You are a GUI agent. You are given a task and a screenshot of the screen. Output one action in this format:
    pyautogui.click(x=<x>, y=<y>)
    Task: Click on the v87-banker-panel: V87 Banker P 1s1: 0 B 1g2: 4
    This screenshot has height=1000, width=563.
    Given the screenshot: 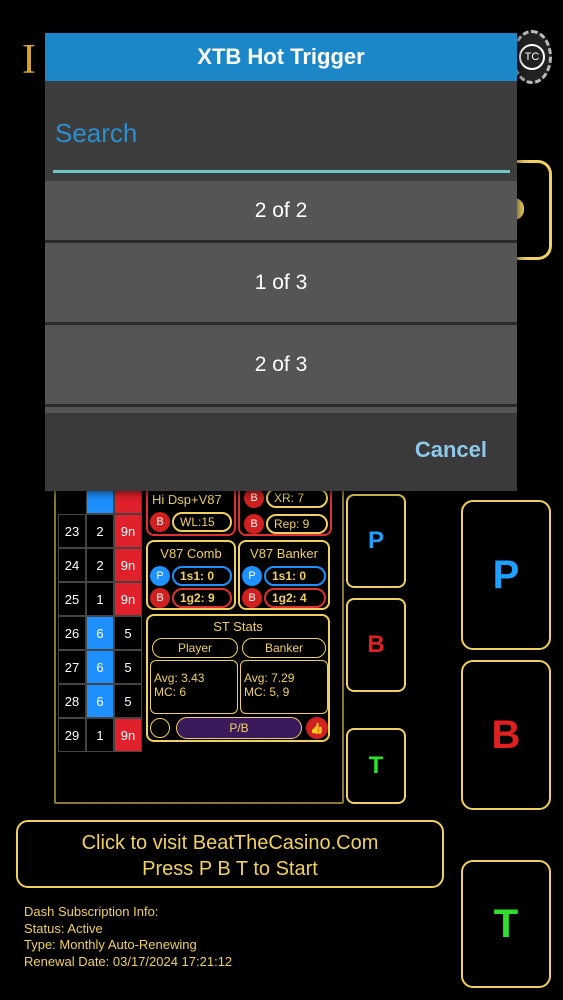 What is the action you would take?
    pyautogui.click(x=284, y=575)
    